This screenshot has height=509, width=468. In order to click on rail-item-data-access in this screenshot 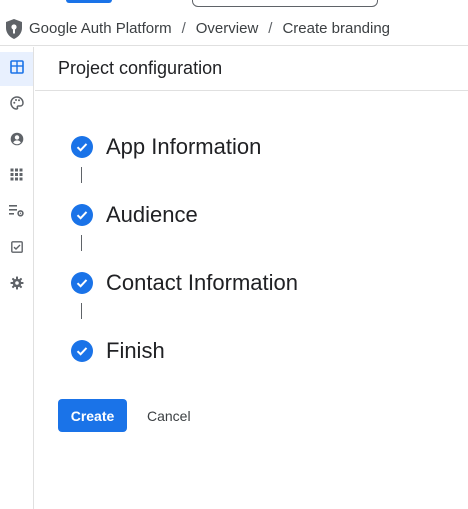, I will do `click(16, 213)`.